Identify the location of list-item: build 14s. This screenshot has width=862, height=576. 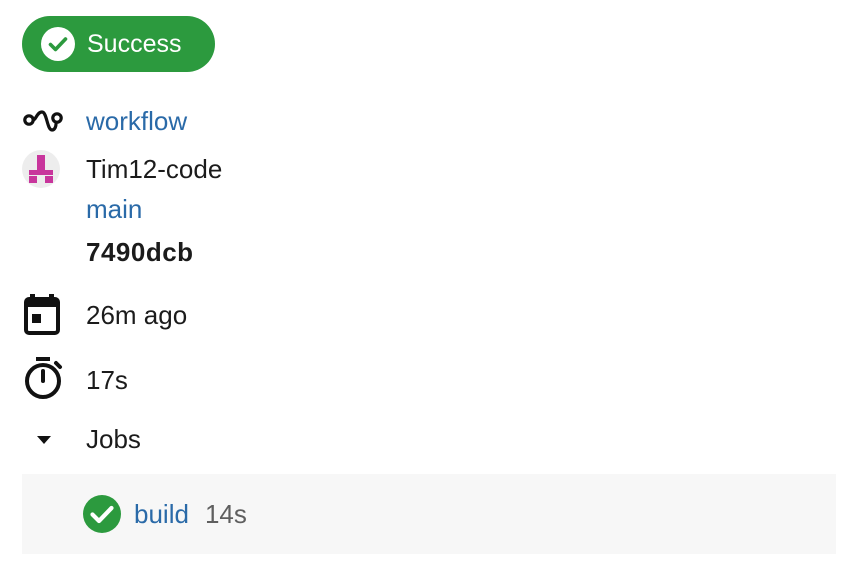
(164, 514).